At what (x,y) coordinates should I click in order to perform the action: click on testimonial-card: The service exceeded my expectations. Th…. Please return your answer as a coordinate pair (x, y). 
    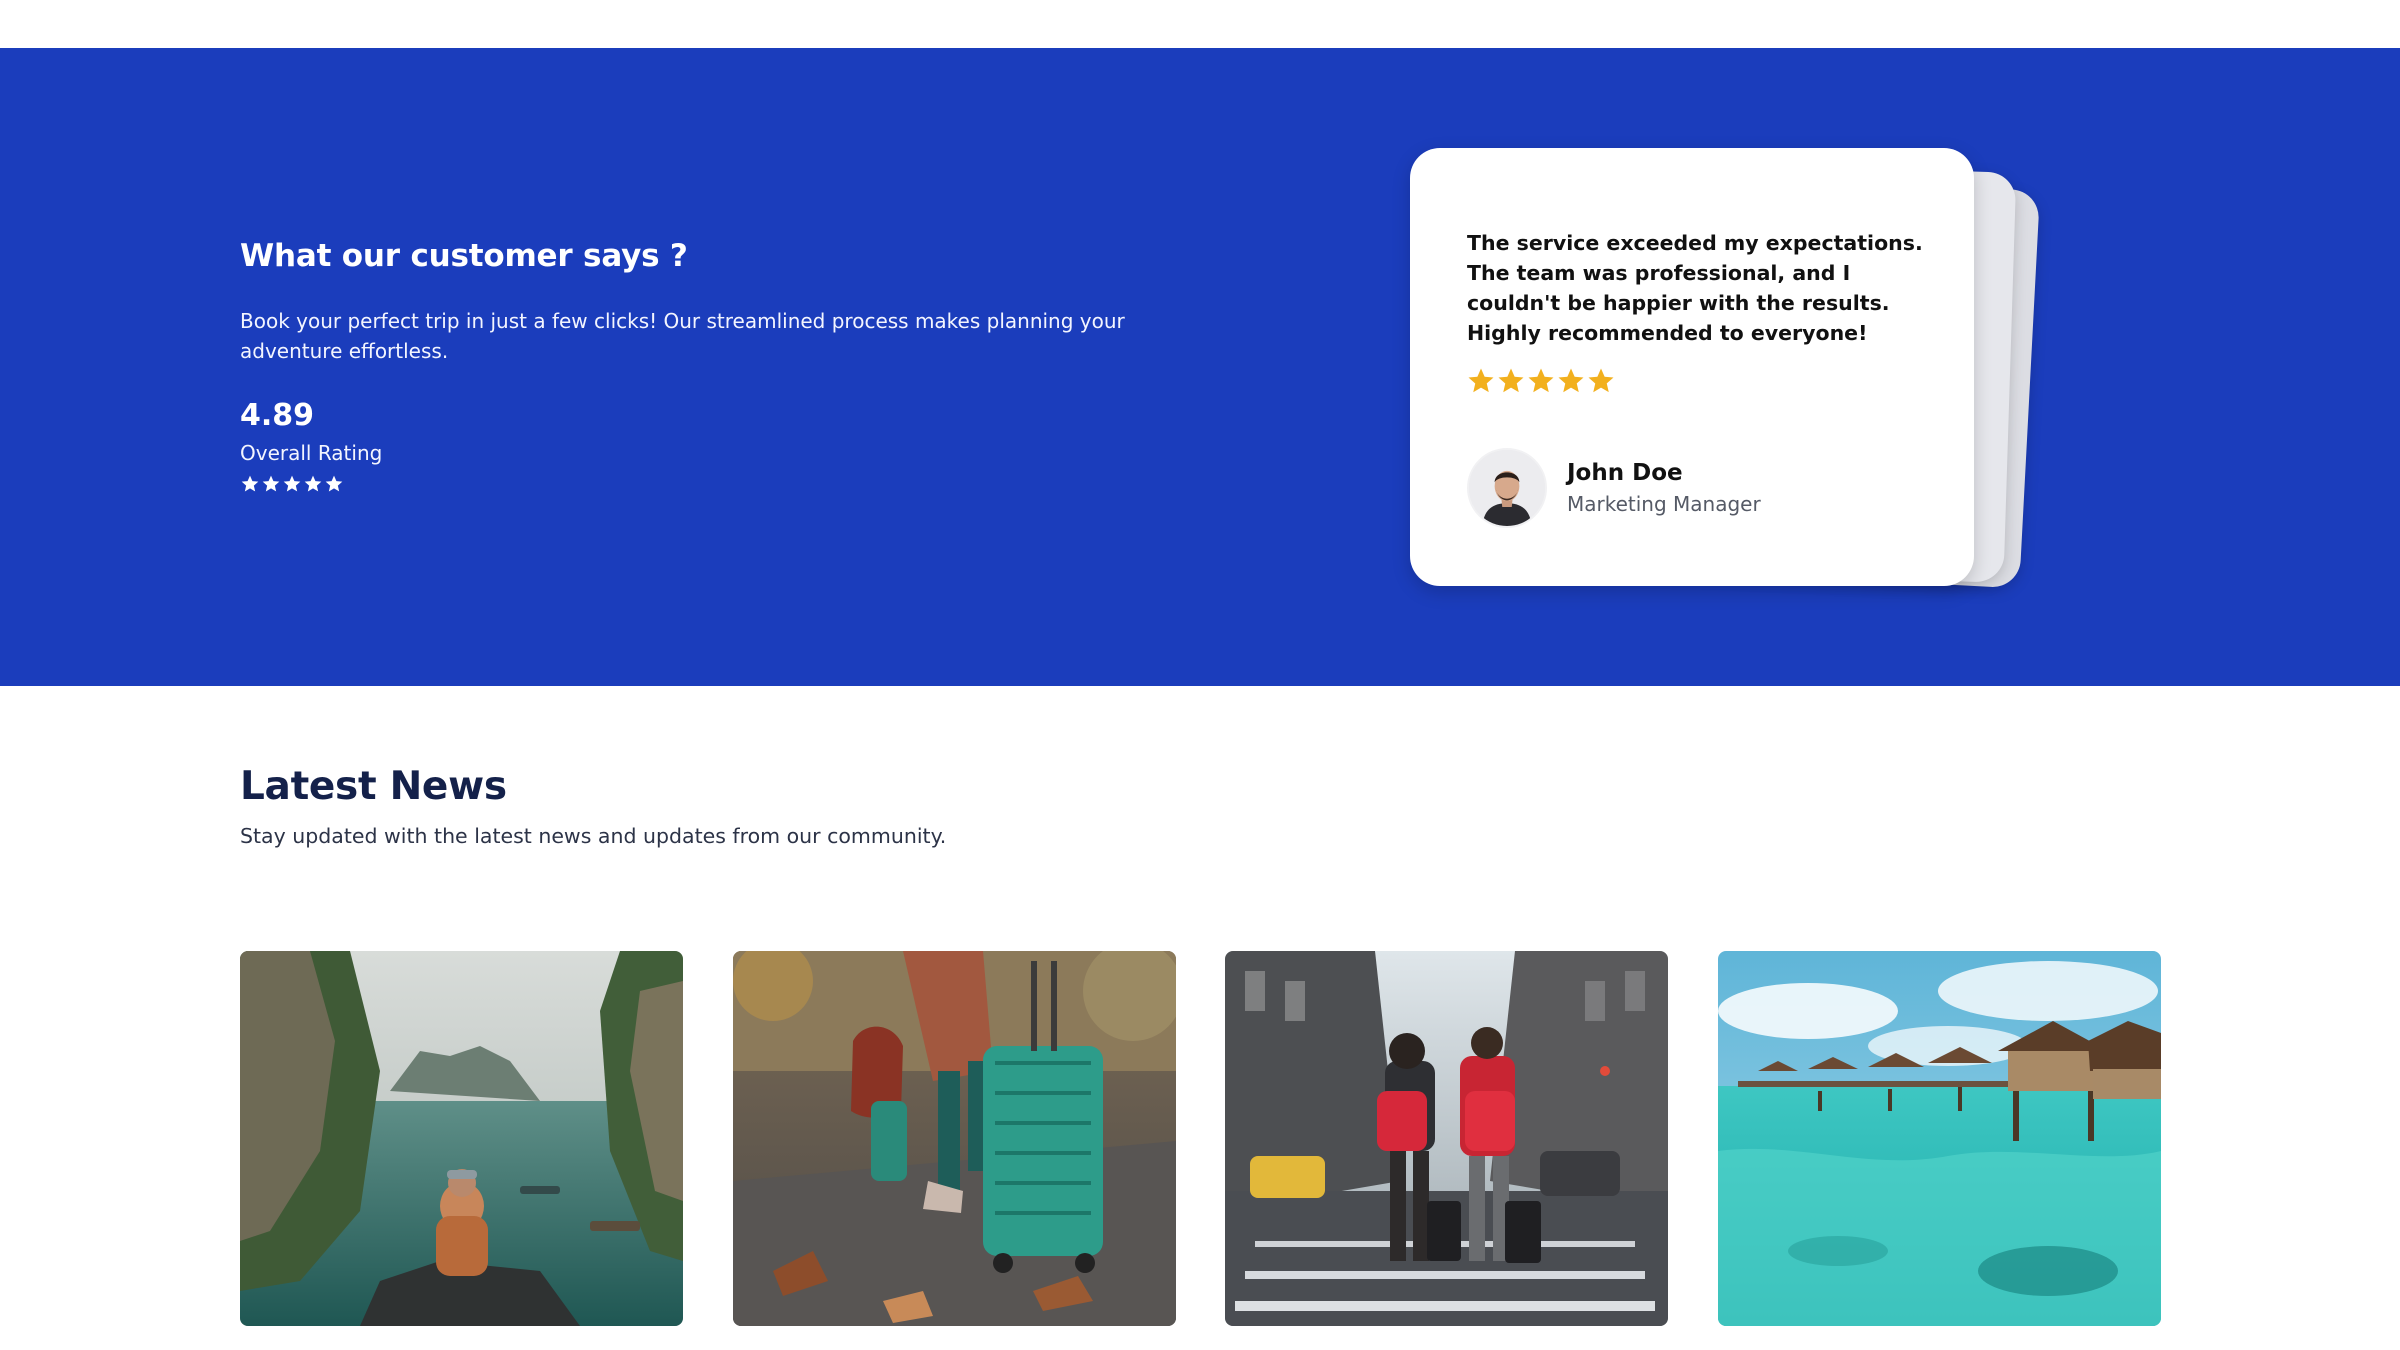
    Looking at the image, I should click on (1692, 367).